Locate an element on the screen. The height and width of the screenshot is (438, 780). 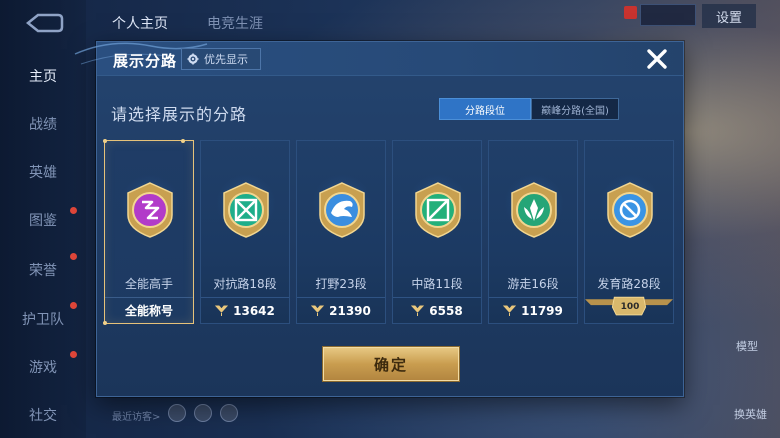
nav-item-social: 社交 is located at coordinates (43, 415).